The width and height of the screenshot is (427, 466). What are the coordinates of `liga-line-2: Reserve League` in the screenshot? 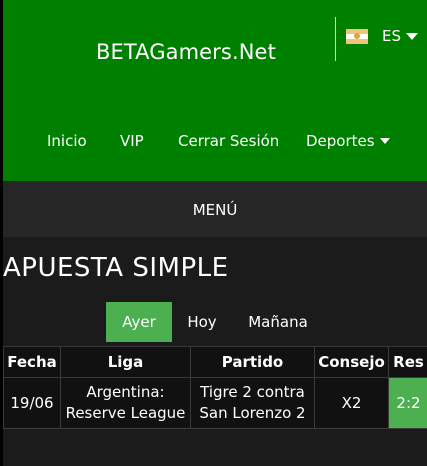 It's located at (125, 413).